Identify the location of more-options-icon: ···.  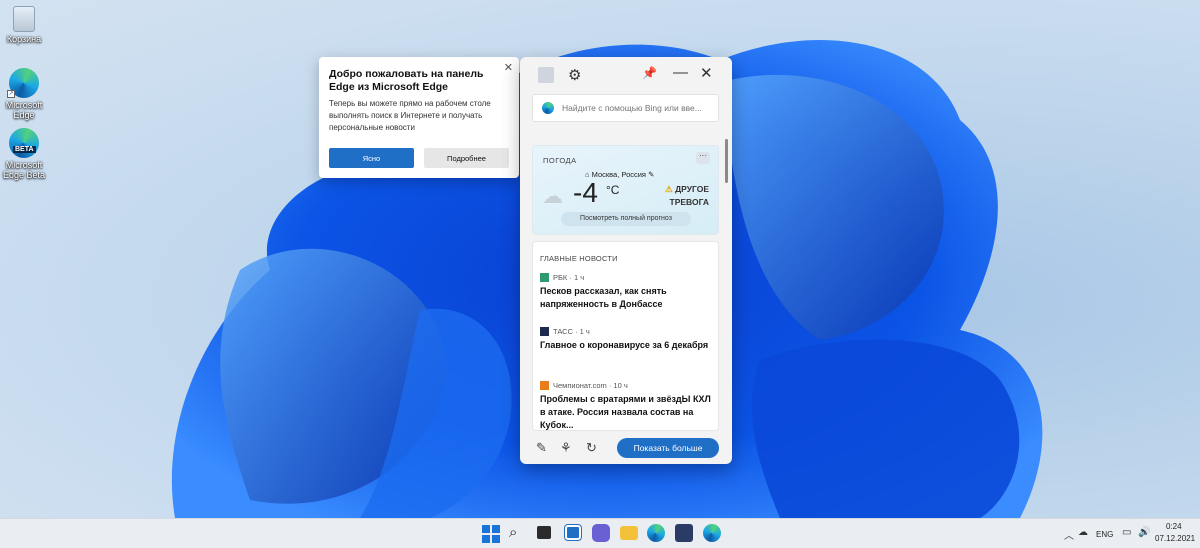
(703, 158).